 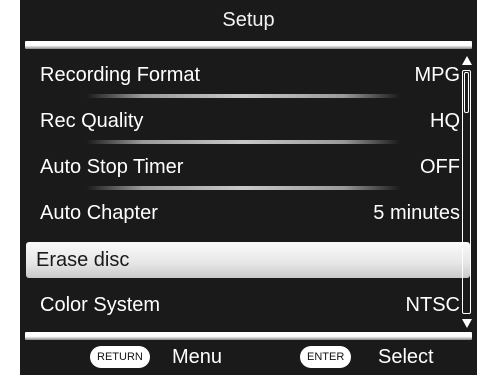 What do you see at coordinates (120, 75) in the screenshot?
I see `menu-item-label: Recording Format` at bounding box center [120, 75].